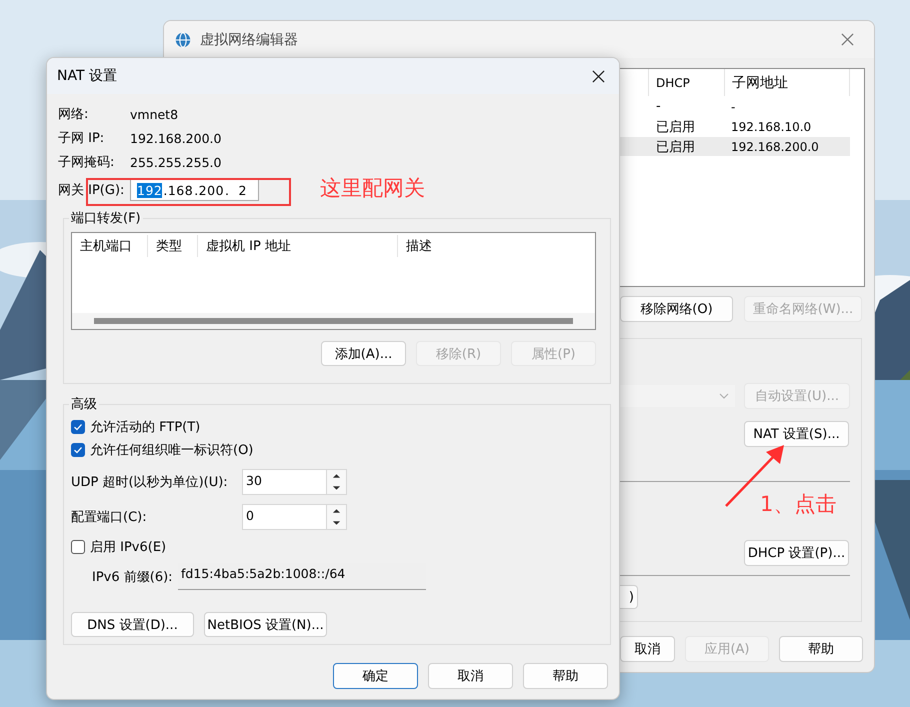 This screenshot has width=910, height=707. What do you see at coordinates (375, 676) in the screenshot?
I see `dialog-button: 确定` at bounding box center [375, 676].